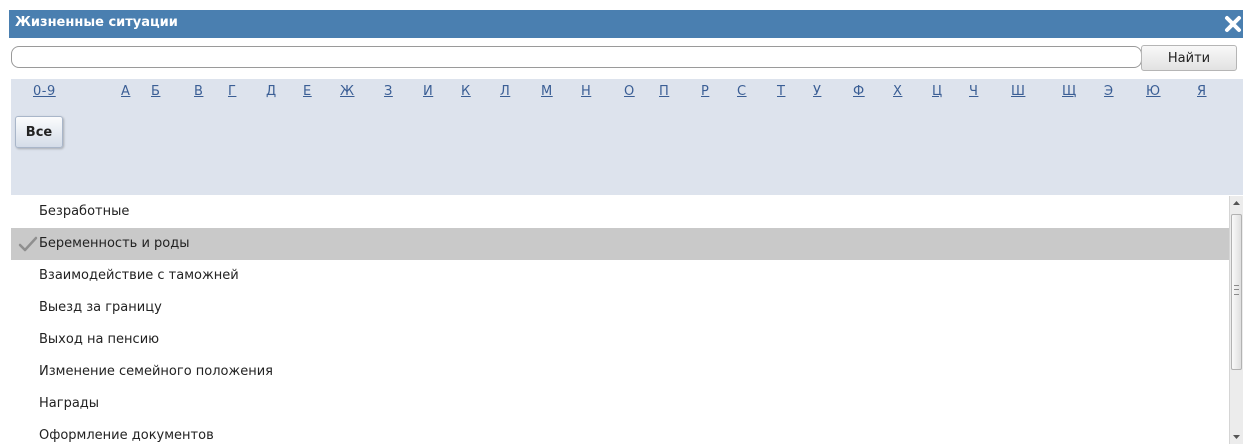 The width and height of the screenshot is (1243, 448). Describe the element at coordinates (125, 91) in the screenshot. I see `letter-link: А` at that location.